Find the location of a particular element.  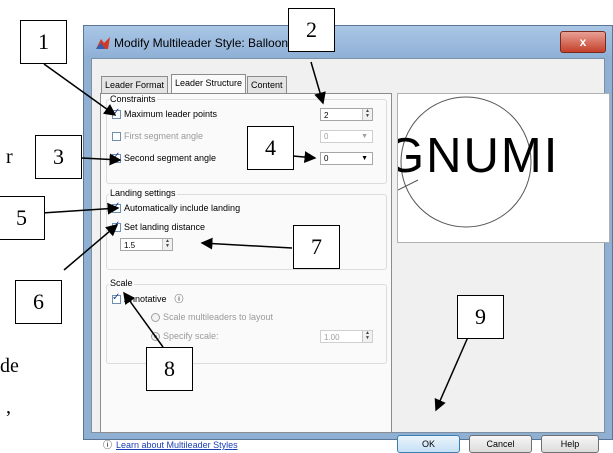

callout-5: 5 is located at coordinates (22, 218).